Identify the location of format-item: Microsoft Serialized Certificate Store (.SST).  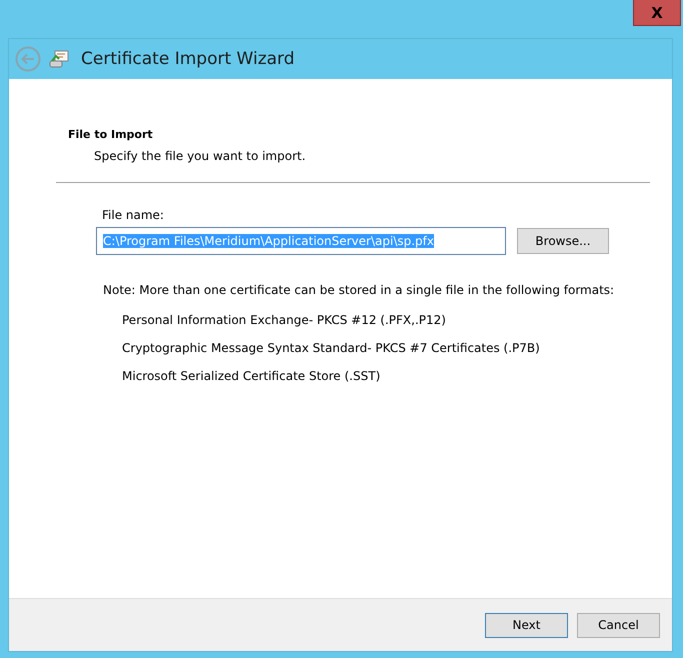
(252, 376).